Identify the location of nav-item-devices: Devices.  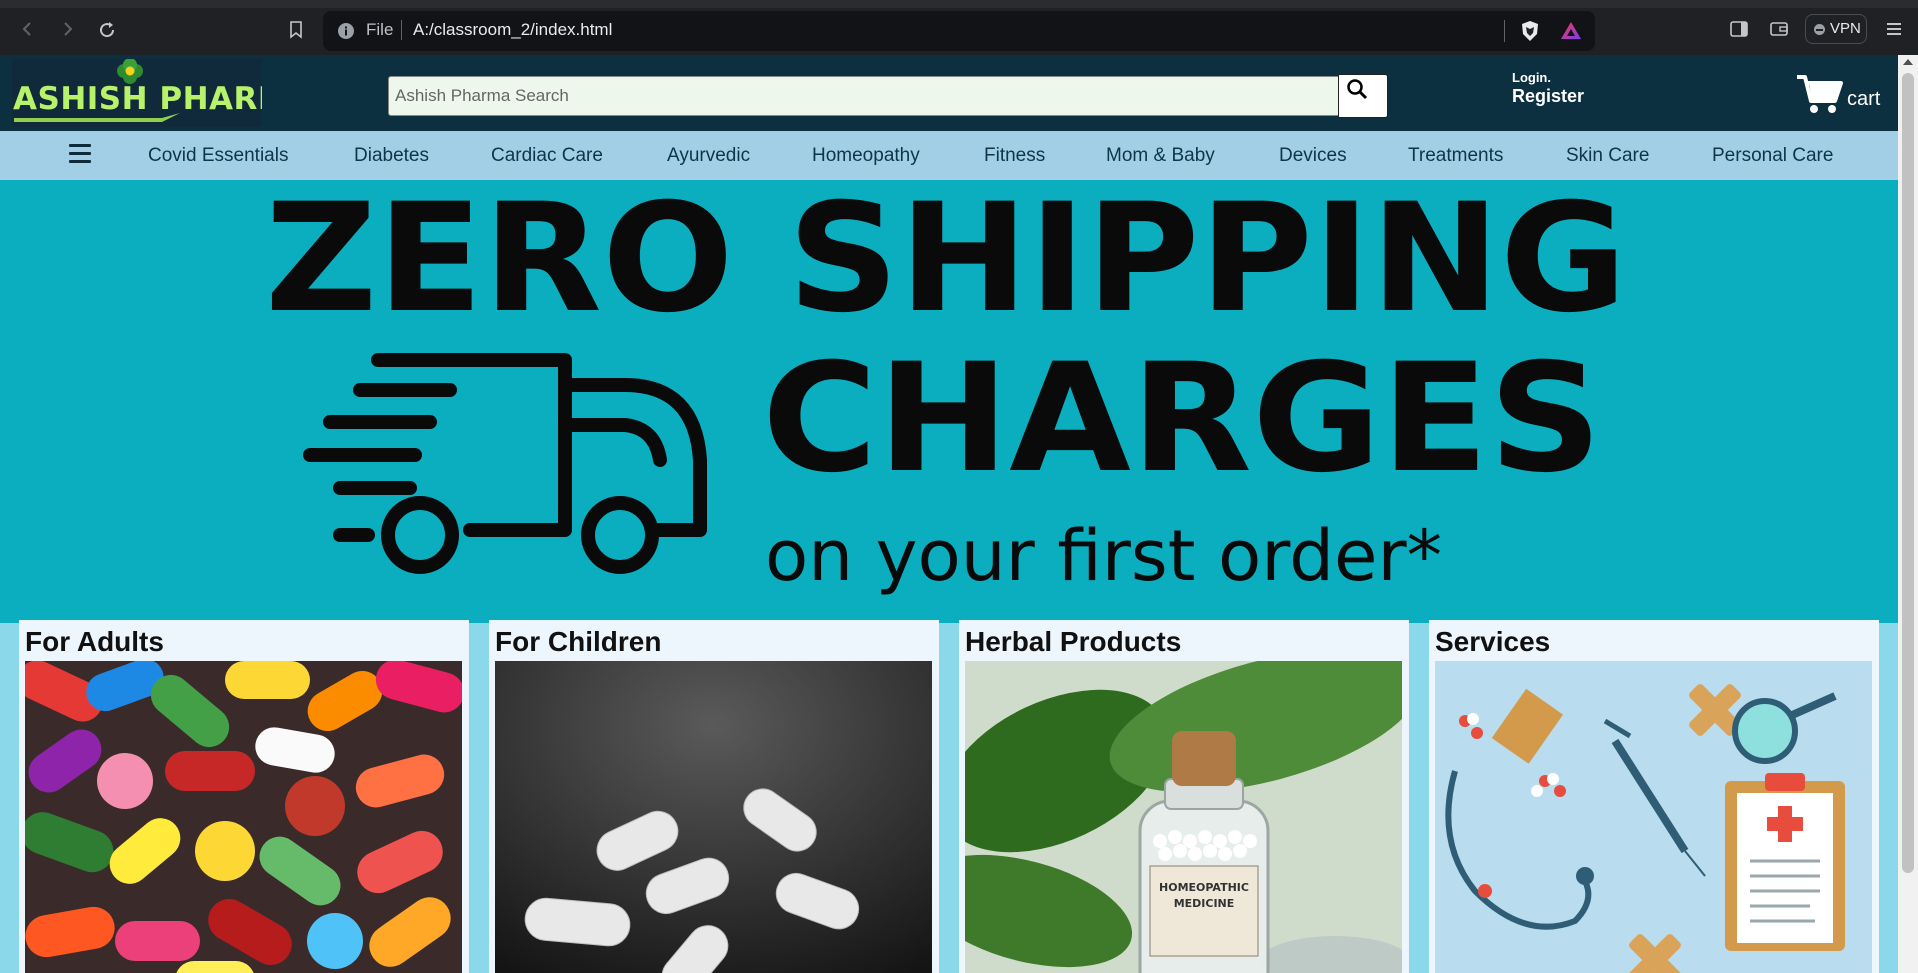
(1313, 156).